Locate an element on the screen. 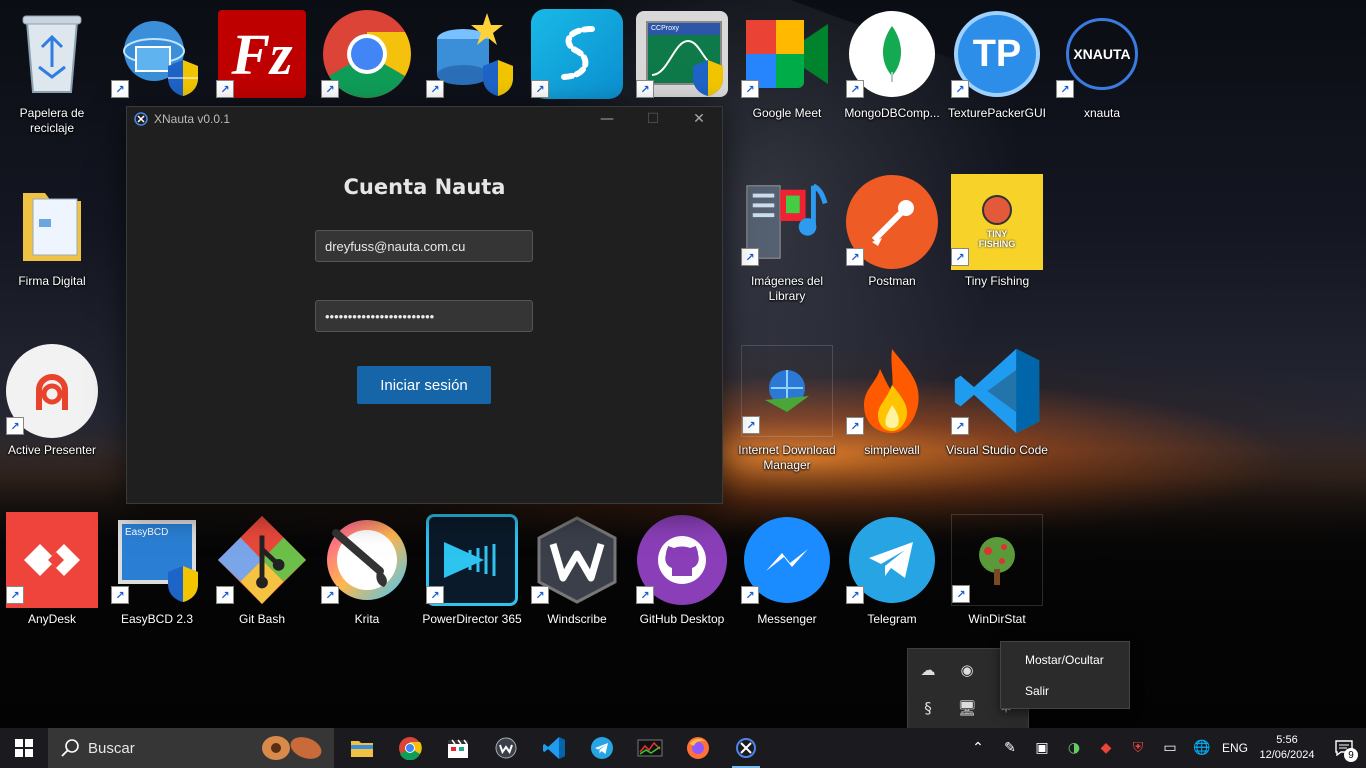 This screenshot has height=768, width=1366. desktop-icon-git-bash: ↗ Git Bash is located at coordinates (262, 570).